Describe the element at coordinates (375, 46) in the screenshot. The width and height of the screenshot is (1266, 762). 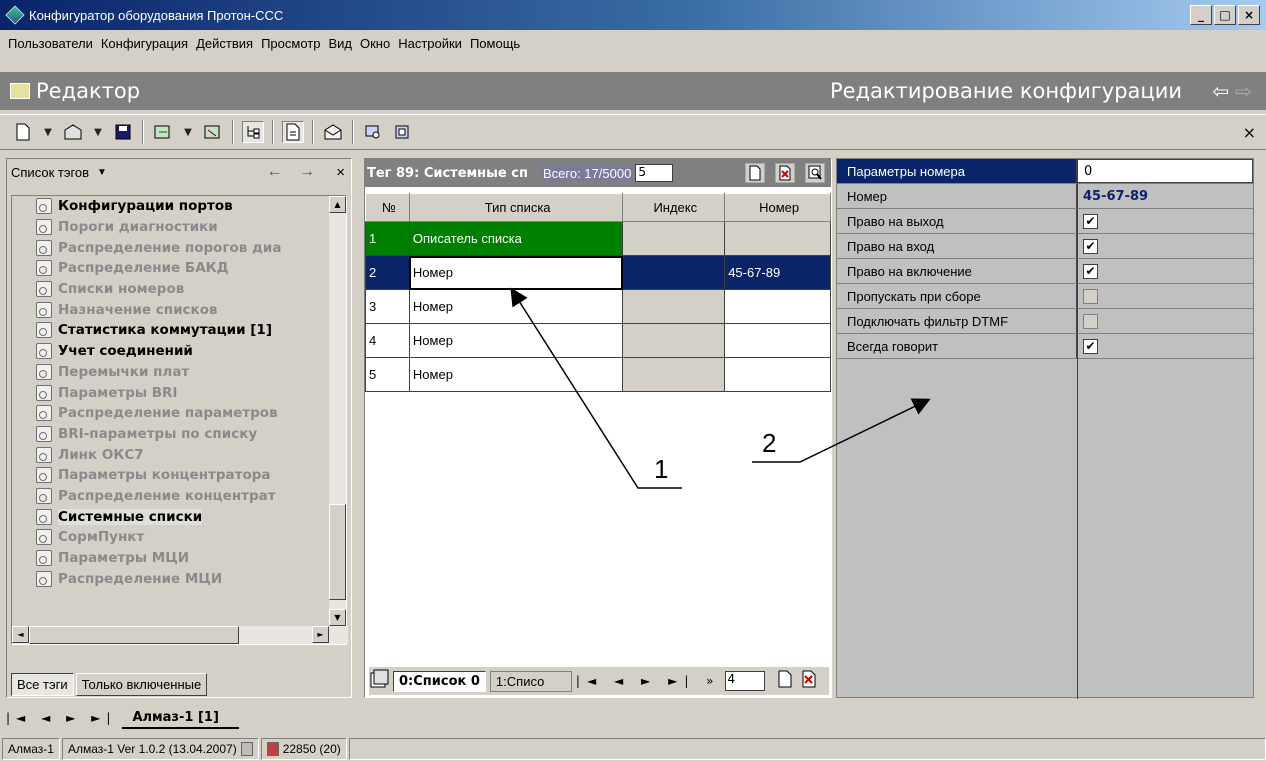
I see `menu-window: Окно` at that location.